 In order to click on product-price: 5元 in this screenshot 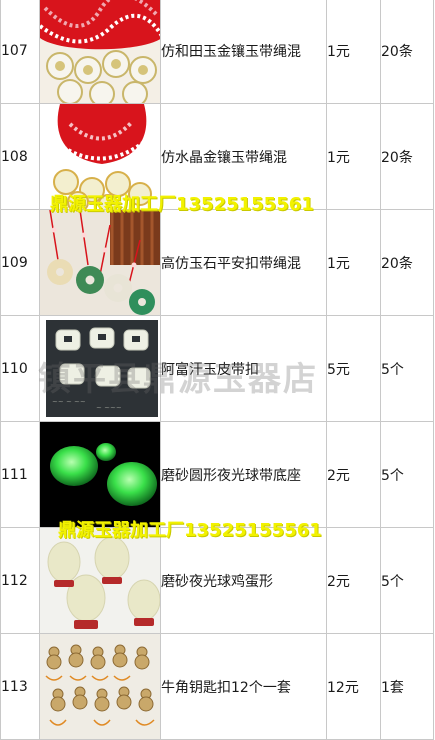, I will do `click(353, 368)`.